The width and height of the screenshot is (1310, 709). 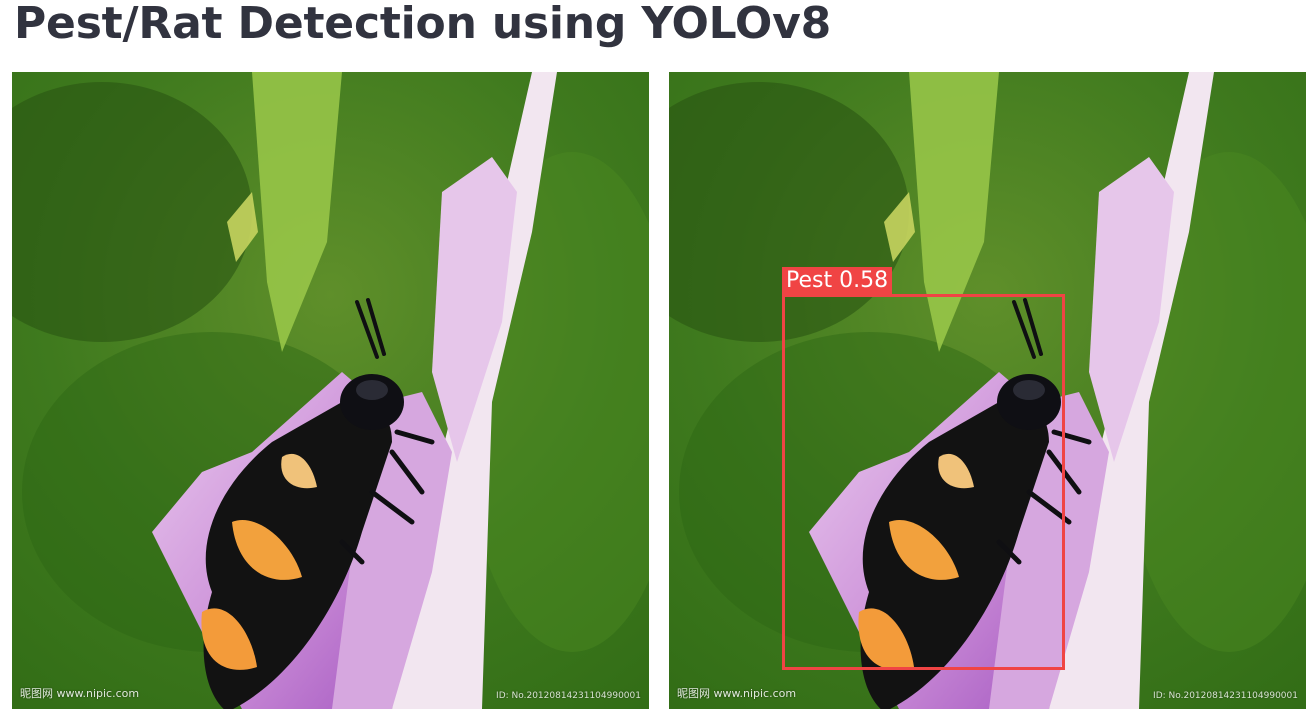 I want to click on detection-confidence: 0.58, so click(x=864, y=280).